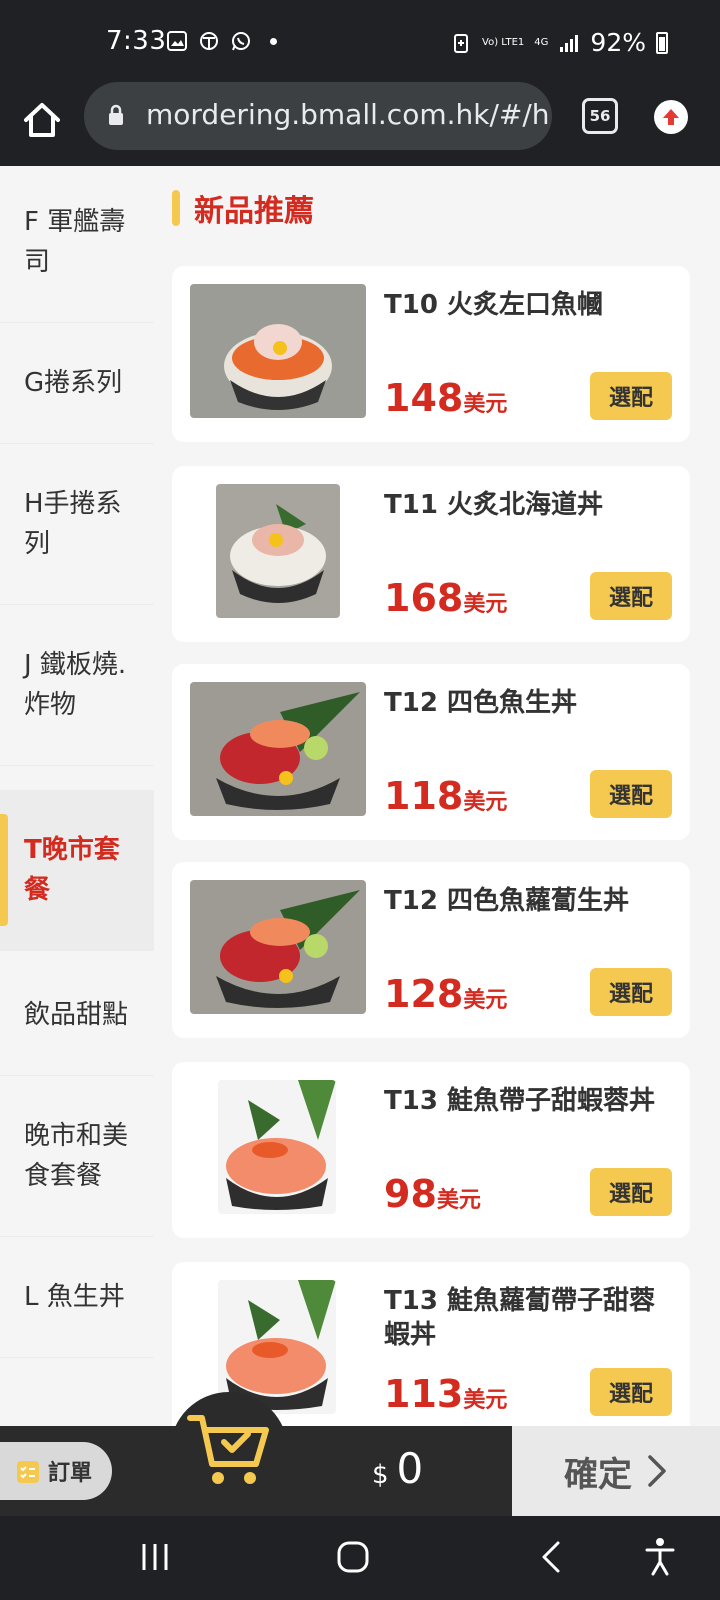  Describe the element at coordinates (70, 1473) in the screenshot. I see `order-label: 訂單` at that location.